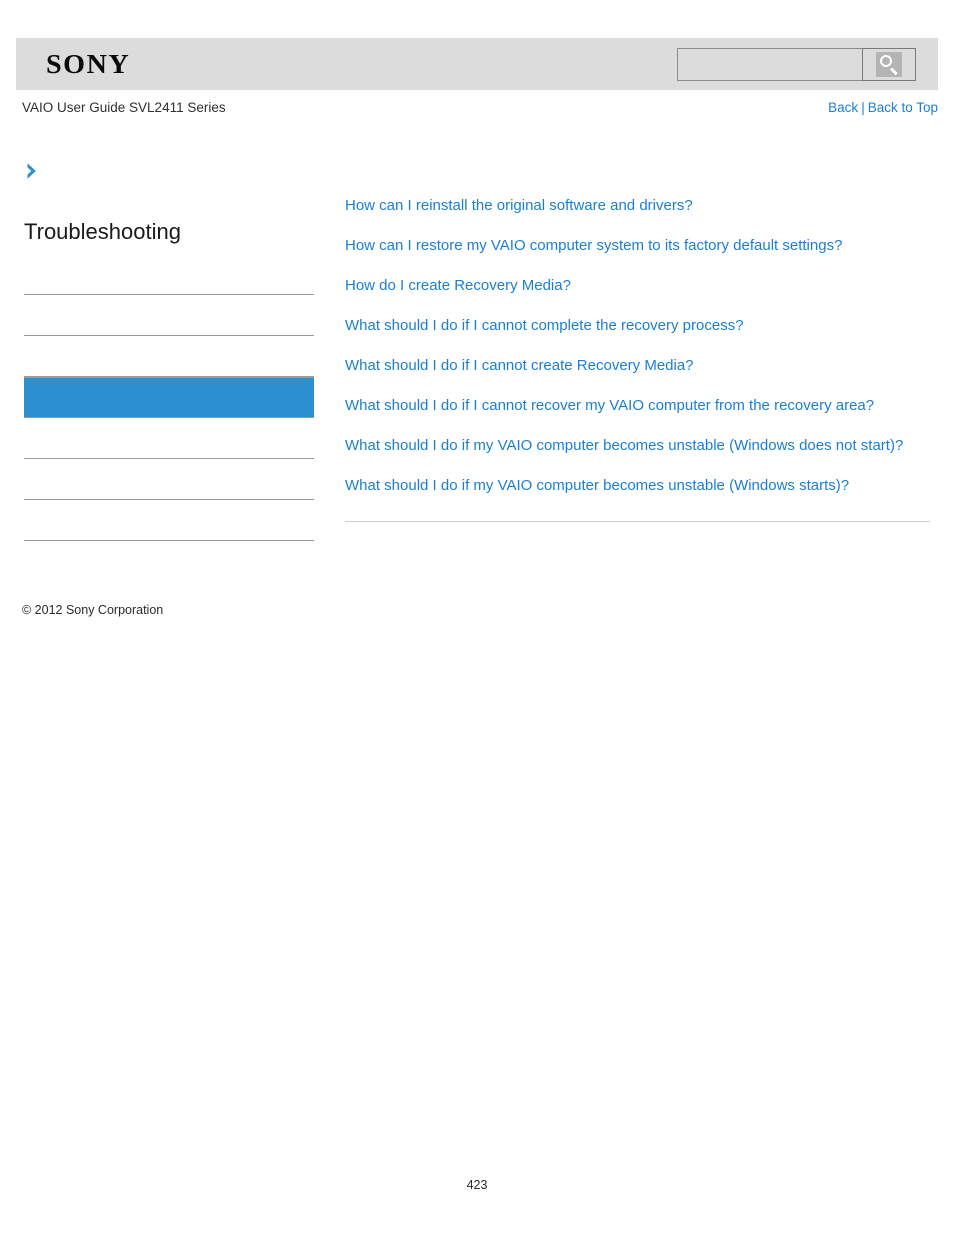 The width and height of the screenshot is (954, 1235). What do you see at coordinates (102, 231) in the screenshot?
I see `section-heading: Troubleshooting` at bounding box center [102, 231].